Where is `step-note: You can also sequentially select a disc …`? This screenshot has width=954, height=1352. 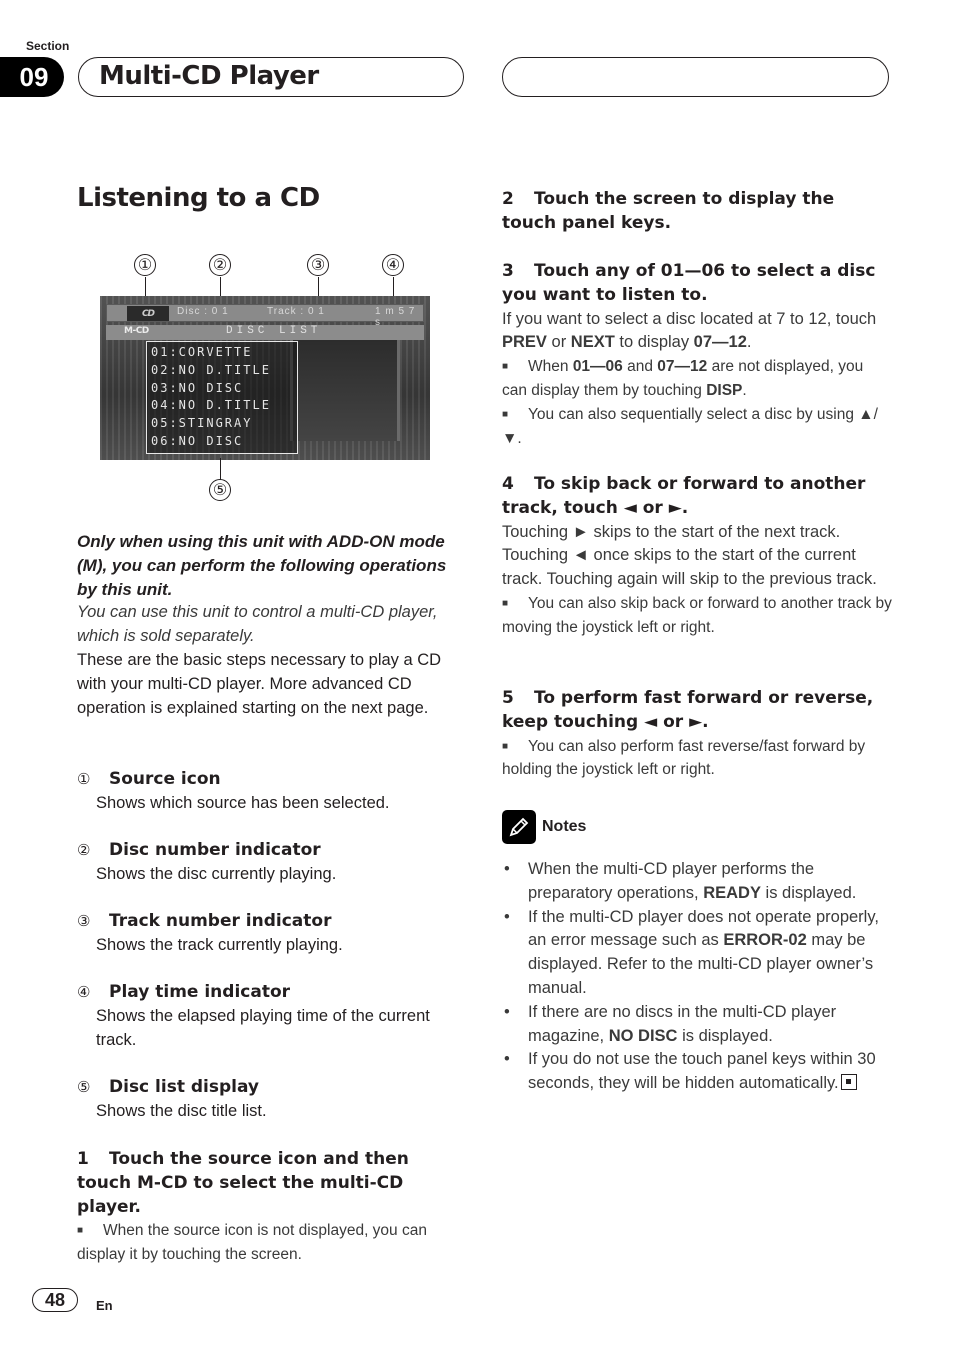
step-note: You can also sequentially select a disc … is located at coordinates (690, 426).